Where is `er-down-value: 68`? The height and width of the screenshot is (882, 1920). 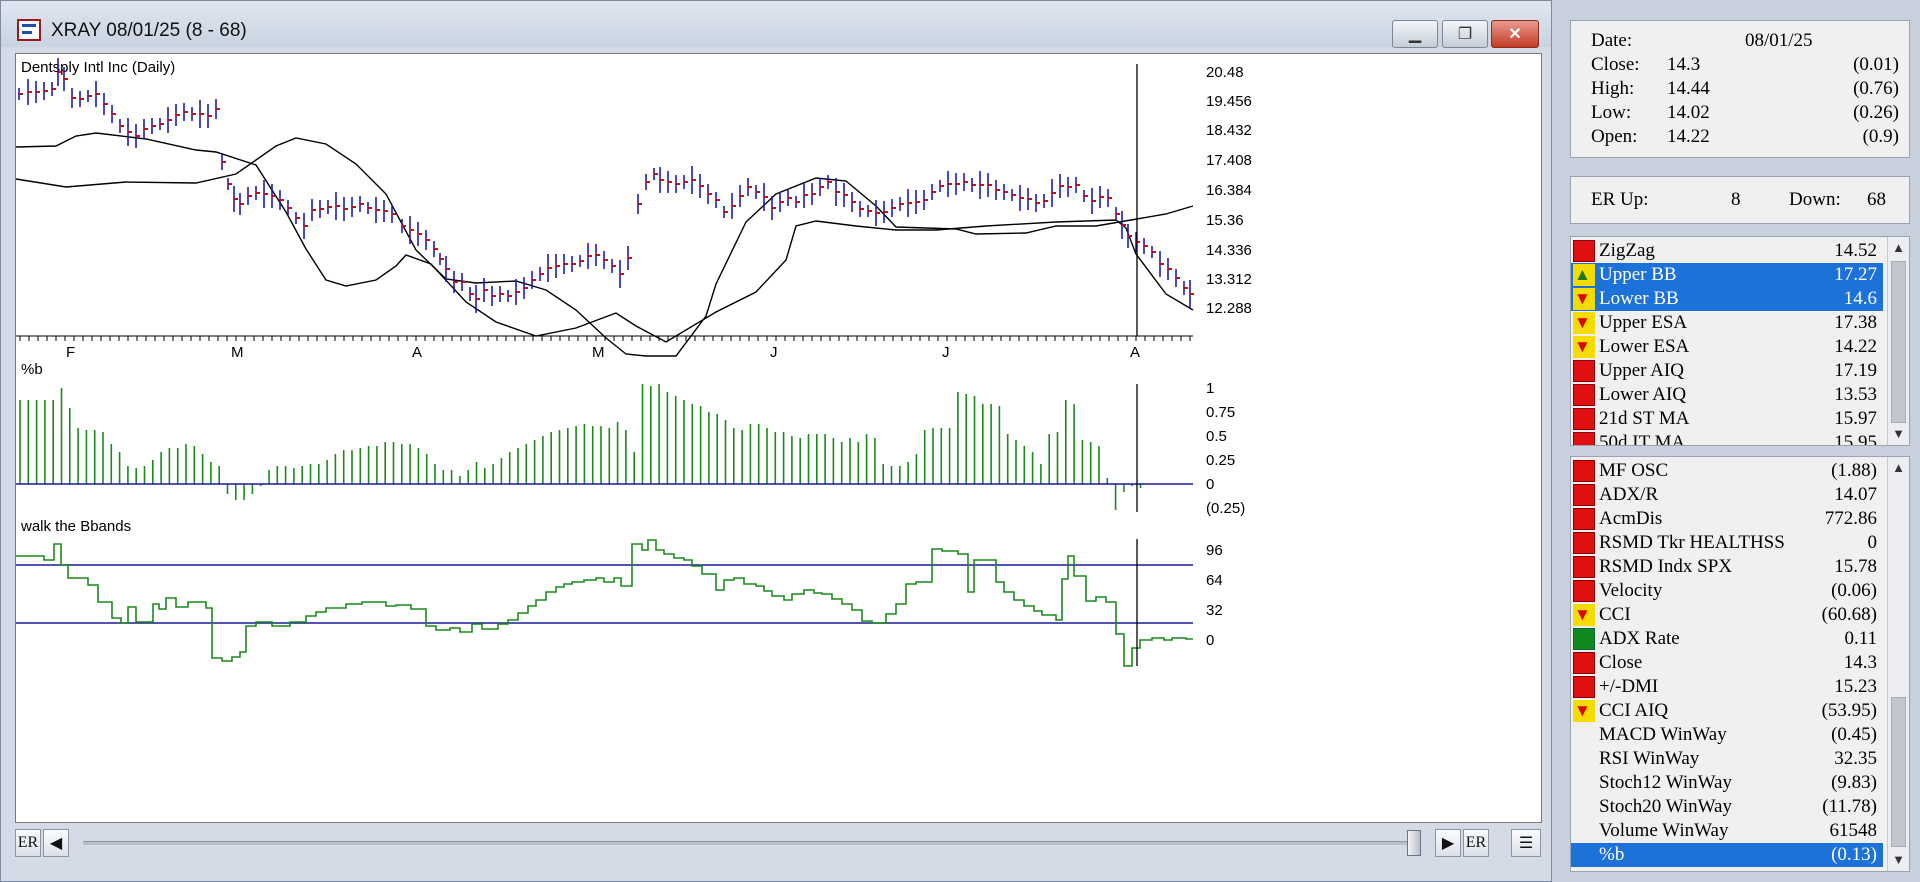 er-down-value: 68 is located at coordinates (1876, 199).